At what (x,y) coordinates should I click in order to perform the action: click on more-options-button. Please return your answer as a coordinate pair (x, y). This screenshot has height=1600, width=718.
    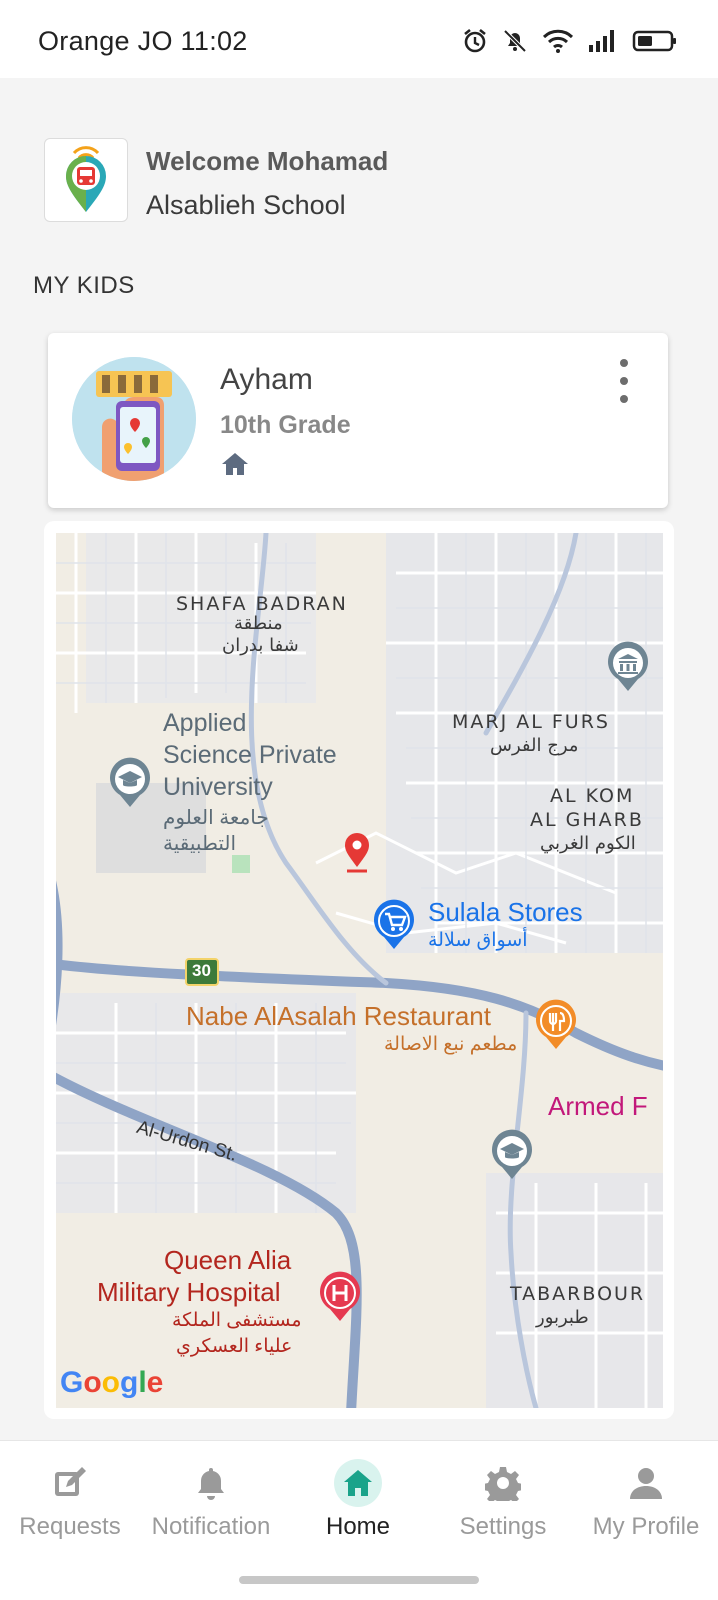
    Looking at the image, I should click on (624, 381).